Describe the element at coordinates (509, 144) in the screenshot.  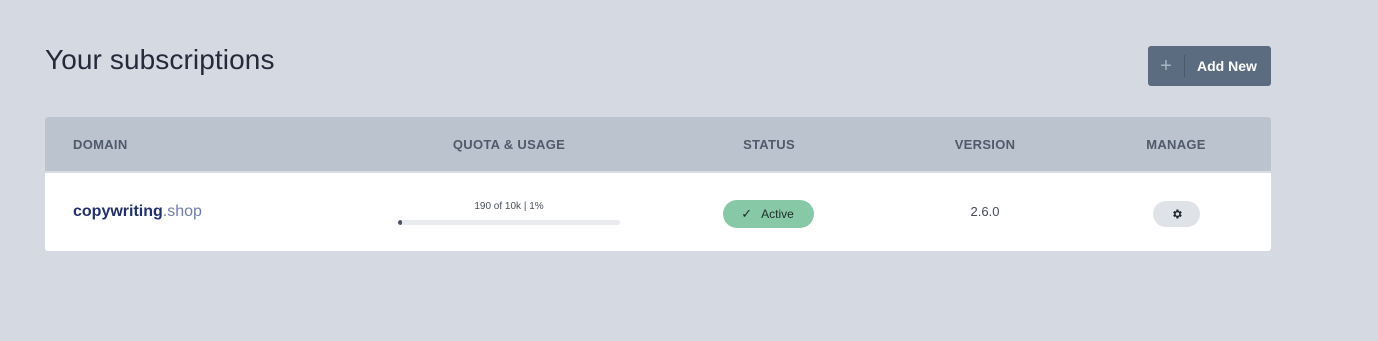
I see `column-header-quota: QUOTA & USAGE` at that location.